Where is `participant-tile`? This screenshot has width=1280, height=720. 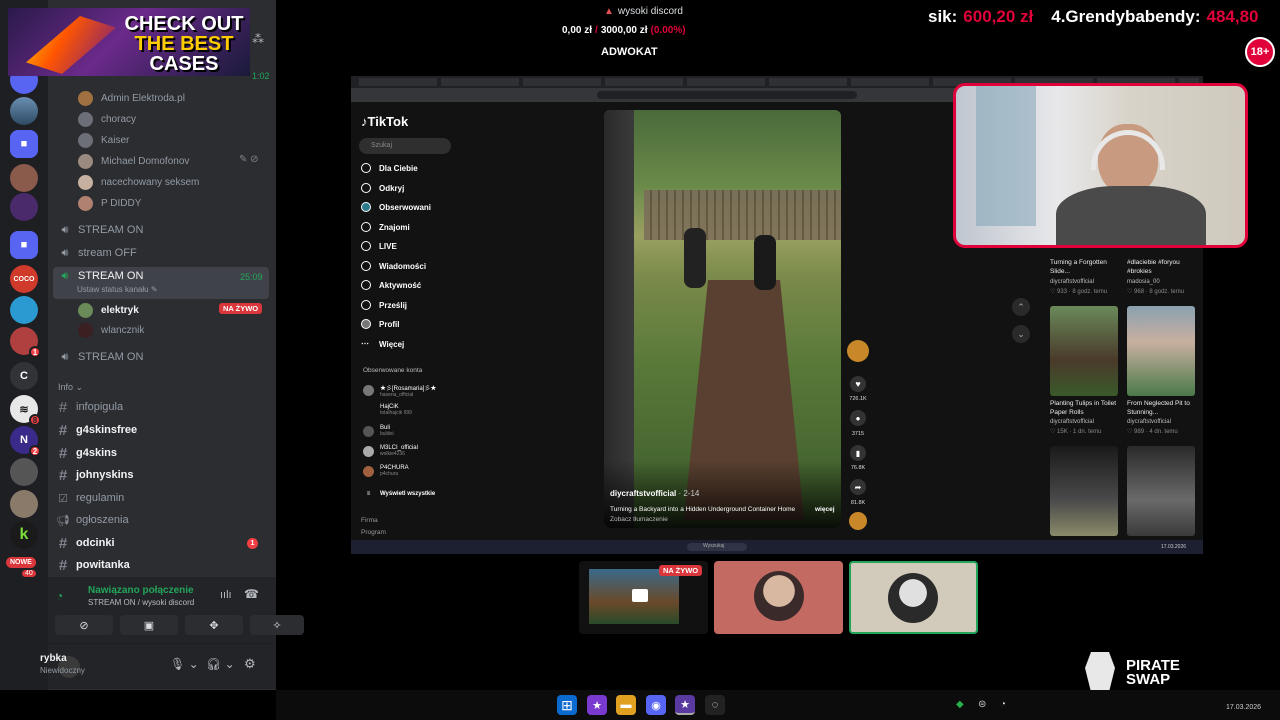
participant-tile is located at coordinates (778, 597).